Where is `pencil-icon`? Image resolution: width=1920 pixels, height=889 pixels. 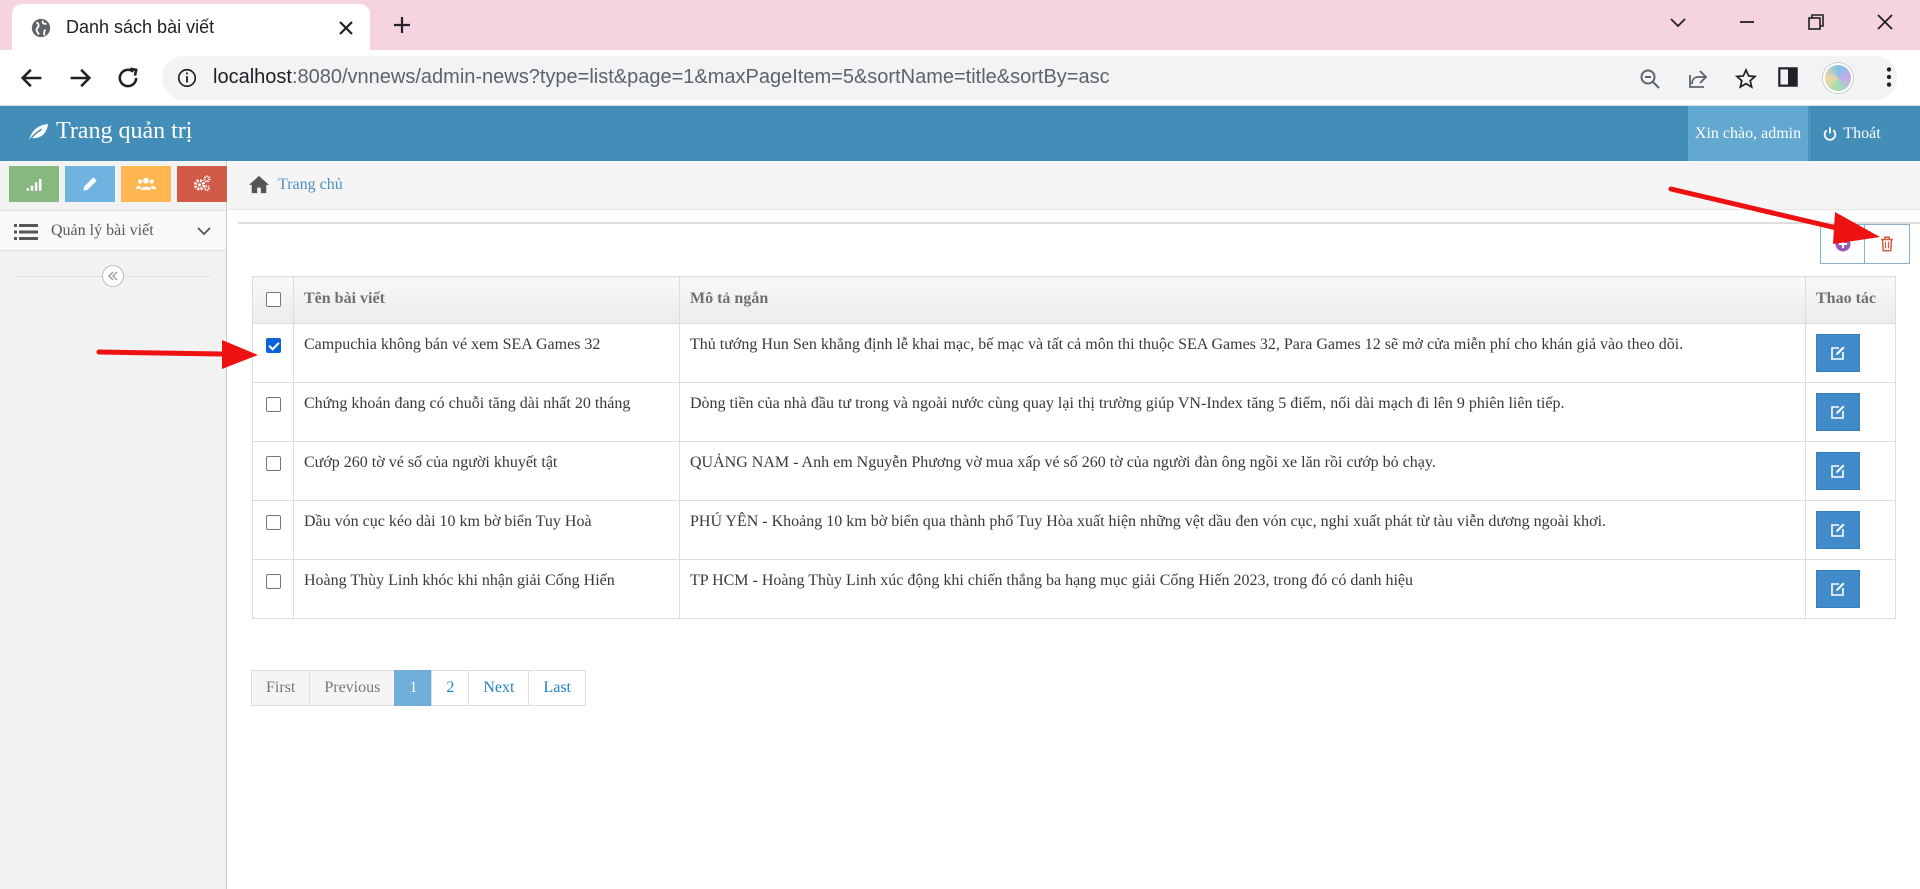
pencil-icon is located at coordinates (90, 184).